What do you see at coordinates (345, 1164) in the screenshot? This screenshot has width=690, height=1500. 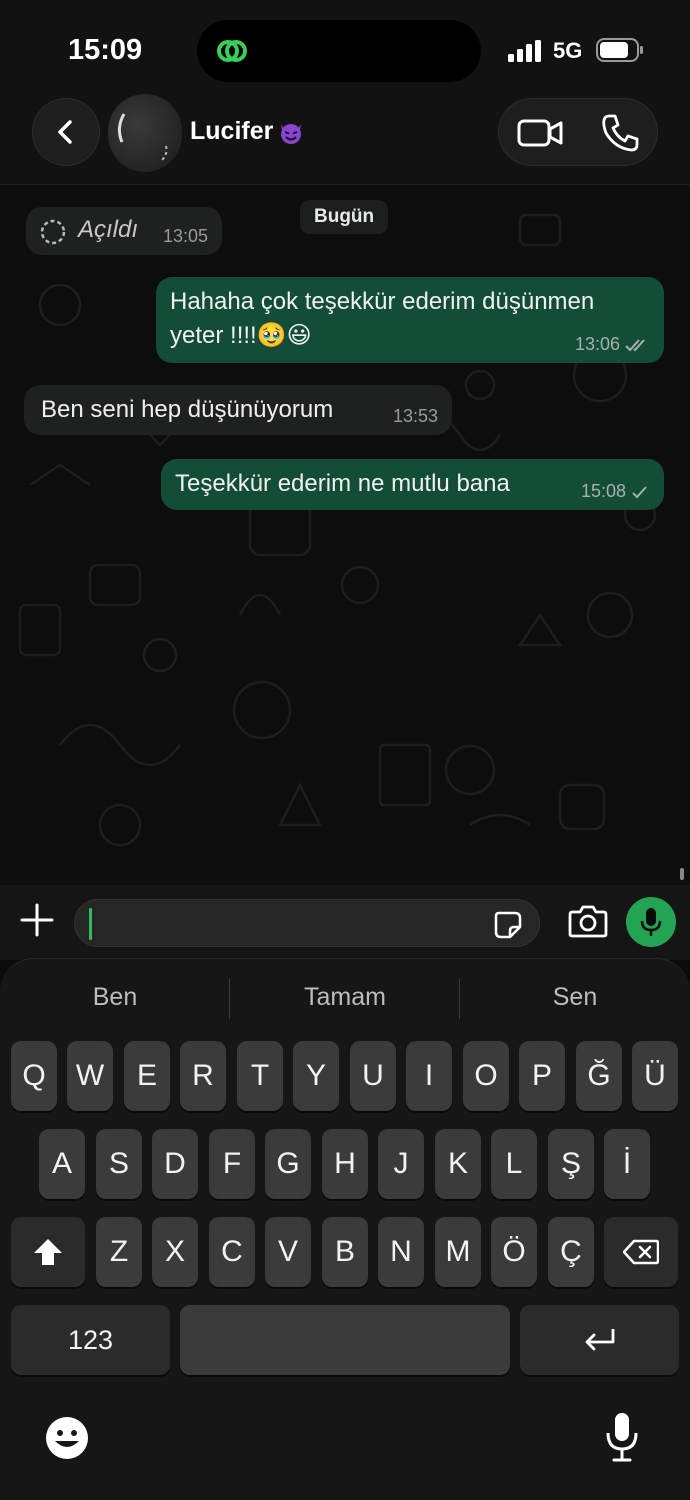 I see `key: H` at bounding box center [345, 1164].